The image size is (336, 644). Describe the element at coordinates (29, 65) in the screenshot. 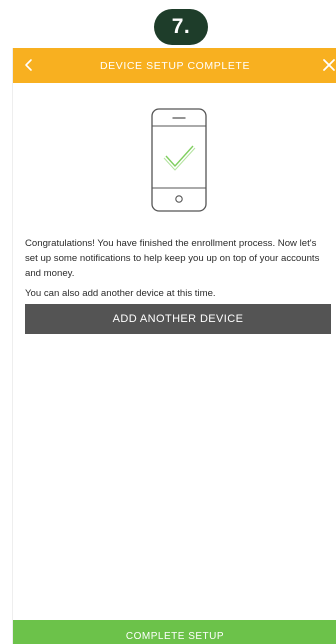

I see `chevron-left-icon` at that location.